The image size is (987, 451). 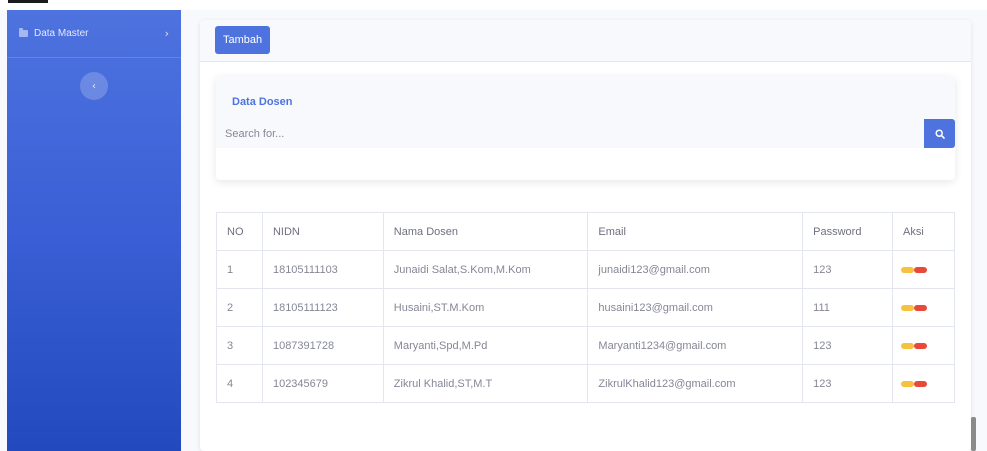 What do you see at coordinates (322, 269) in the screenshot?
I see `cell-nidn: 18105111103` at bounding box center [322, 269].